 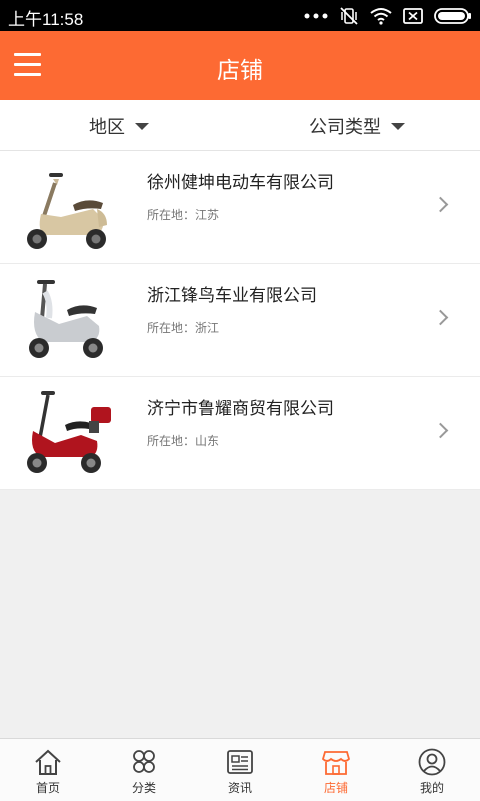 I want to click on no-sim-icon, so click(x=413, y=16).